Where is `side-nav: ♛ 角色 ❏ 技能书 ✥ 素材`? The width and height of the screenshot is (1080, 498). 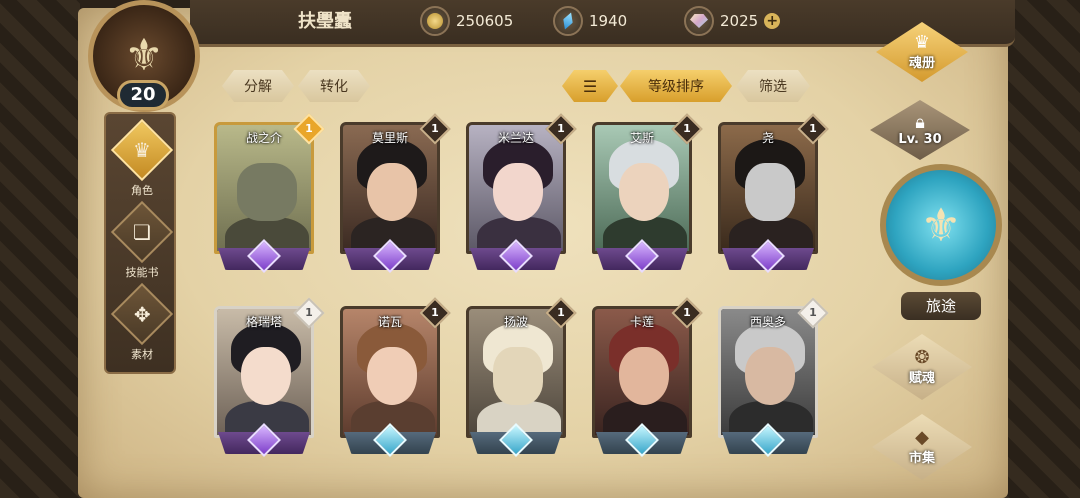 side-nav: ♛ 角色 ❏ 技能书 ✥ 素材 is located at coordinates (140, 243).